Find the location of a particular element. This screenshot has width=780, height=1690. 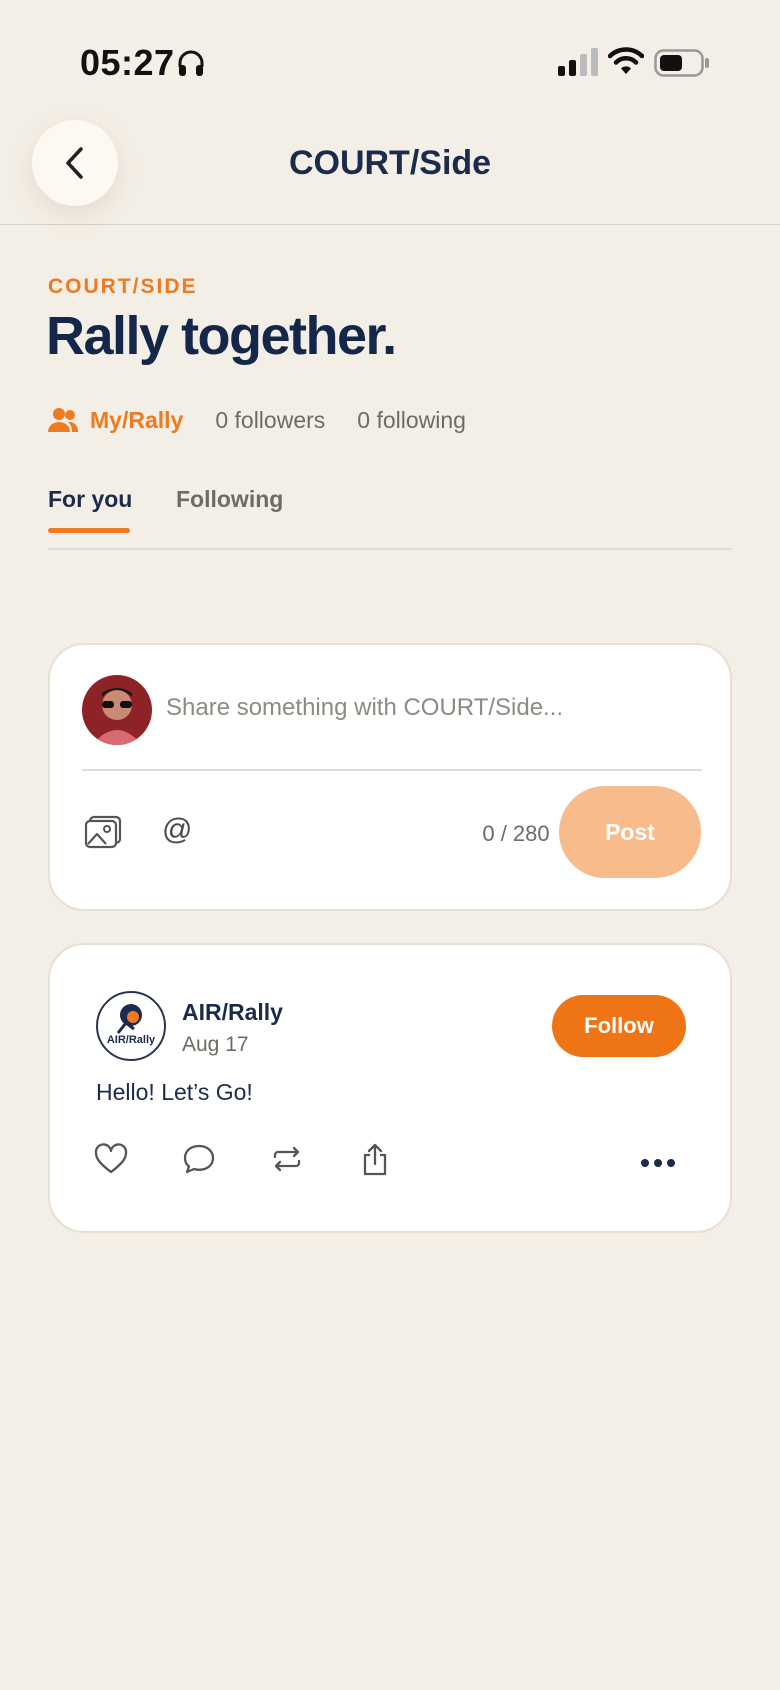

my-rally-link: My/Rally is located at coordinates (136, 420).